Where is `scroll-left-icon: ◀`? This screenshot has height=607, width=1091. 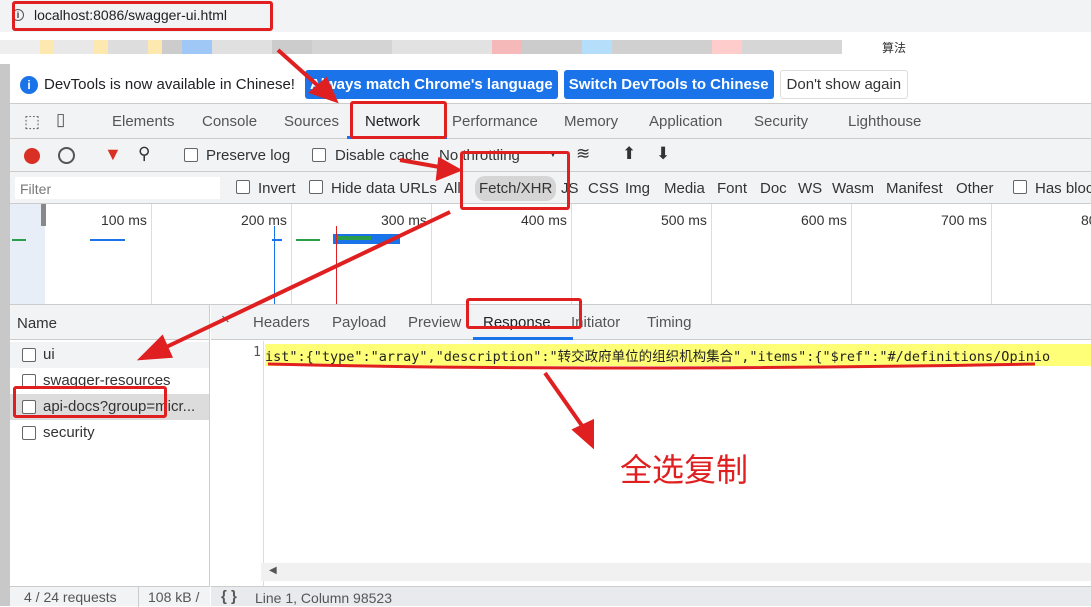 scroll-left-icon: ◀ is located at coordinates (273, 570).